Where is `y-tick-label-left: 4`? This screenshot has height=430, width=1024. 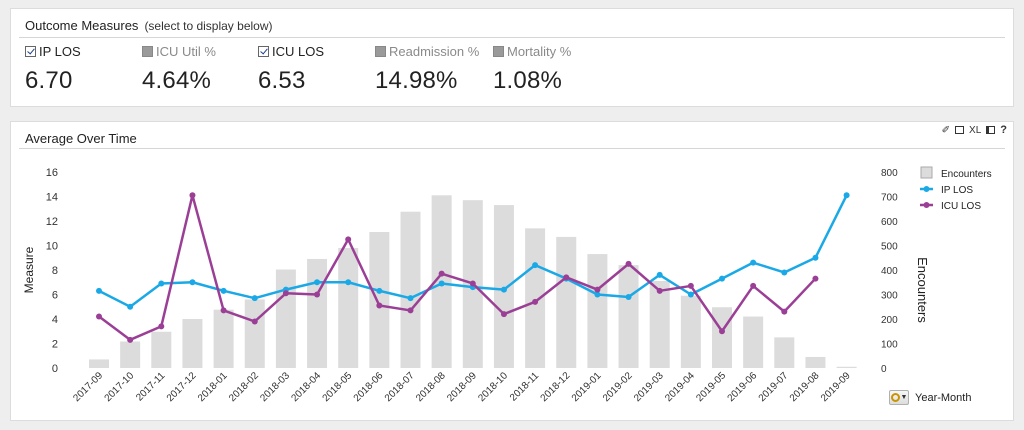 y-tick-label-left: 4 is located at coordinates (55, 320).